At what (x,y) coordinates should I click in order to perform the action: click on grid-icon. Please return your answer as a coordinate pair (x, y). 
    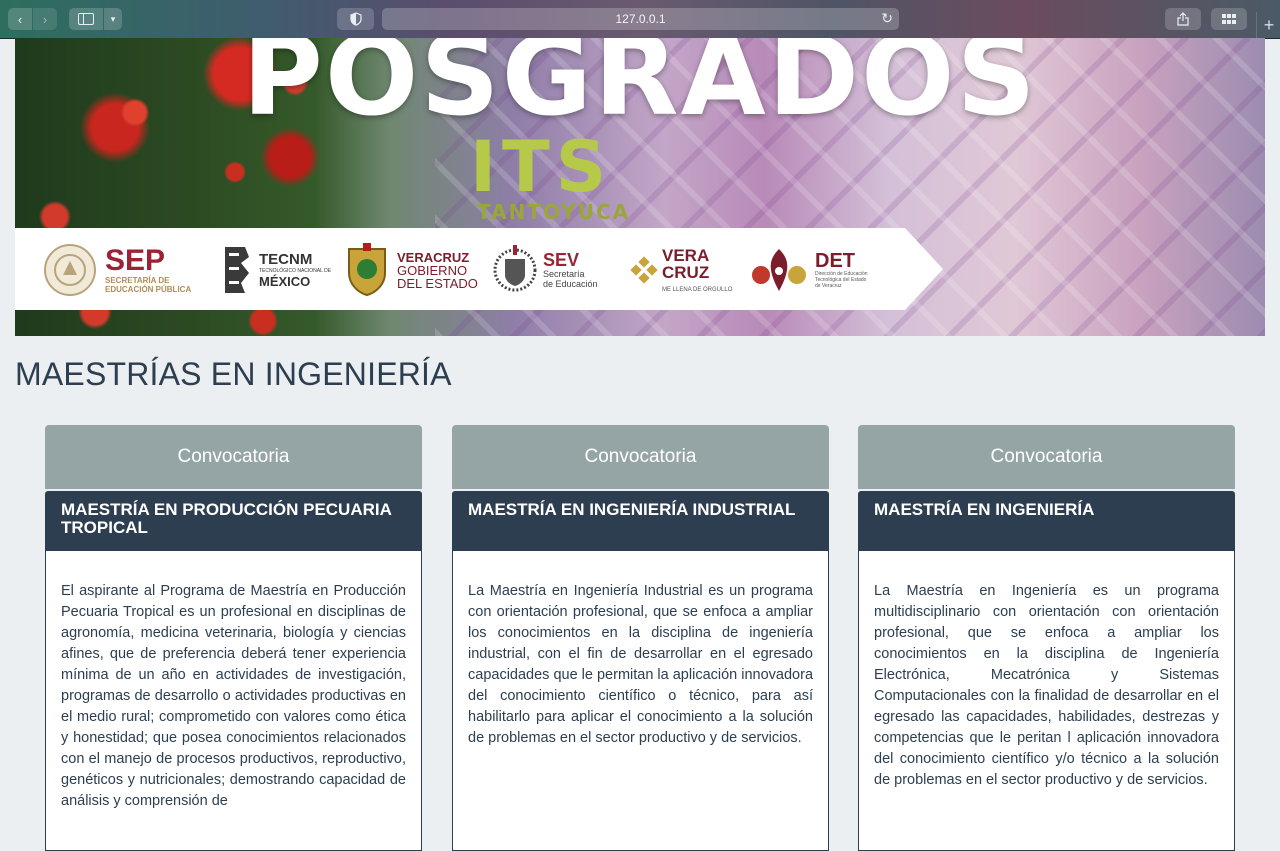
    Looking at the image, I should click on (1229, 19).